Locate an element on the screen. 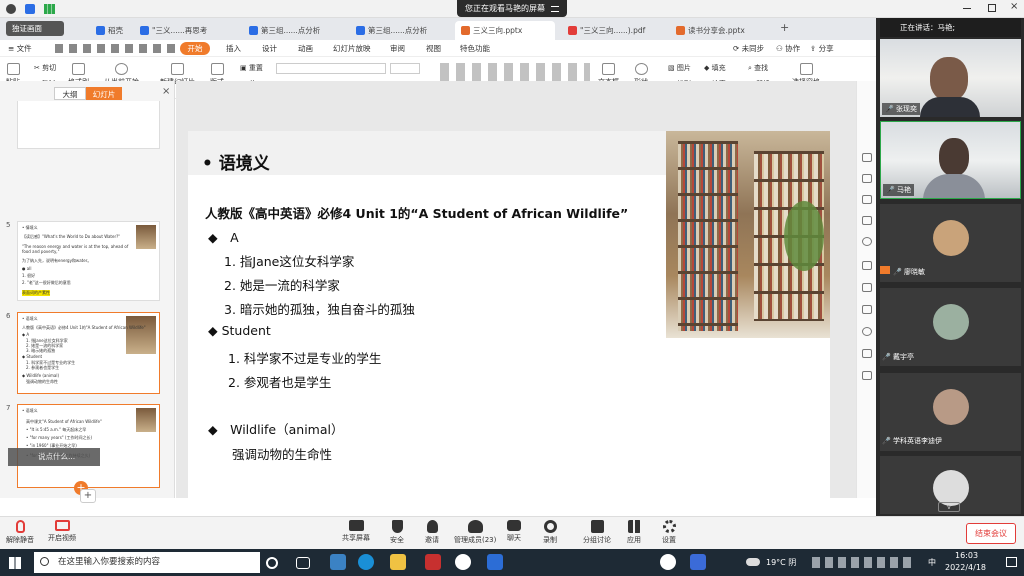 The height and width of the screenshot is (576, 1024). unmute-button: 解除静音 is located at coordinates (20, 532).